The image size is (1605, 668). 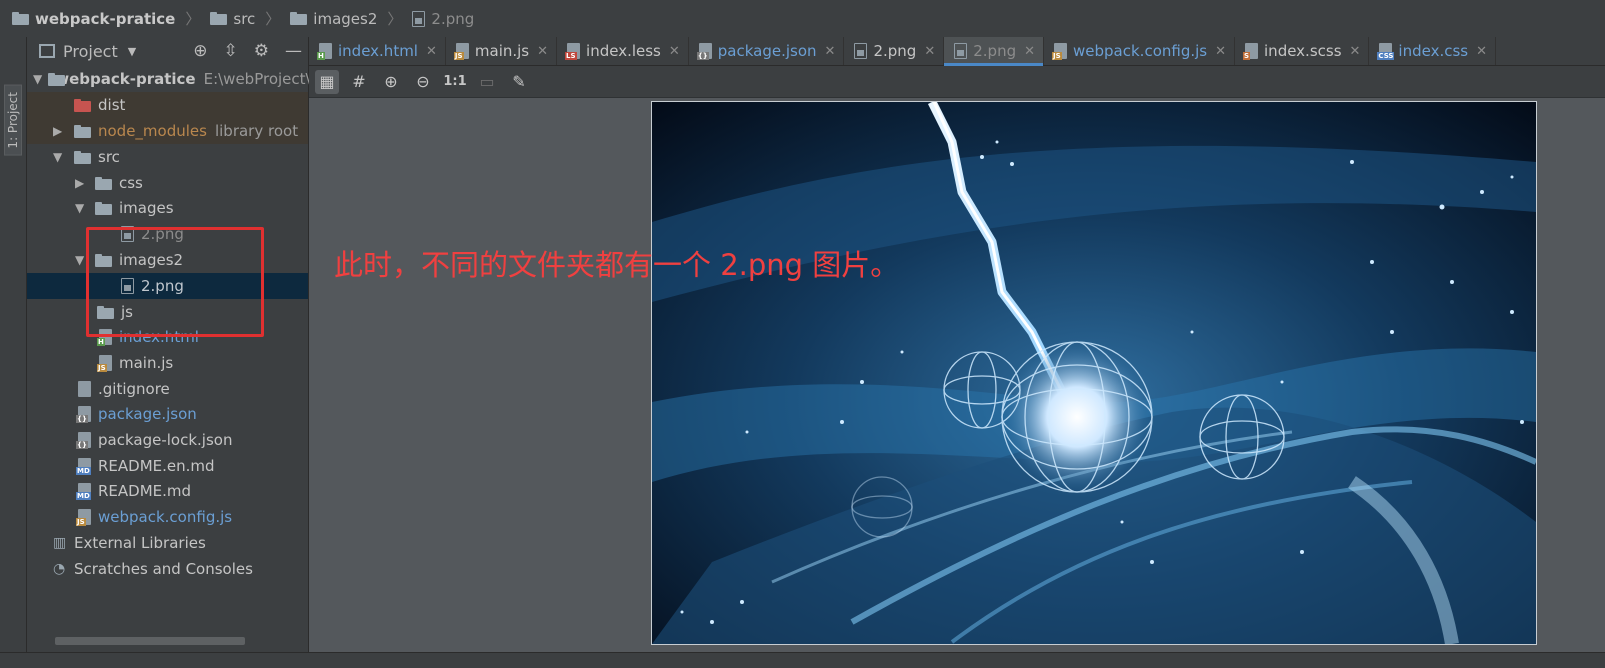 What do you see at coordinates (167, 131) in the screenshot?
I see `tree-item-node-modules: node_modules library root` at bounding box center [167, 131].